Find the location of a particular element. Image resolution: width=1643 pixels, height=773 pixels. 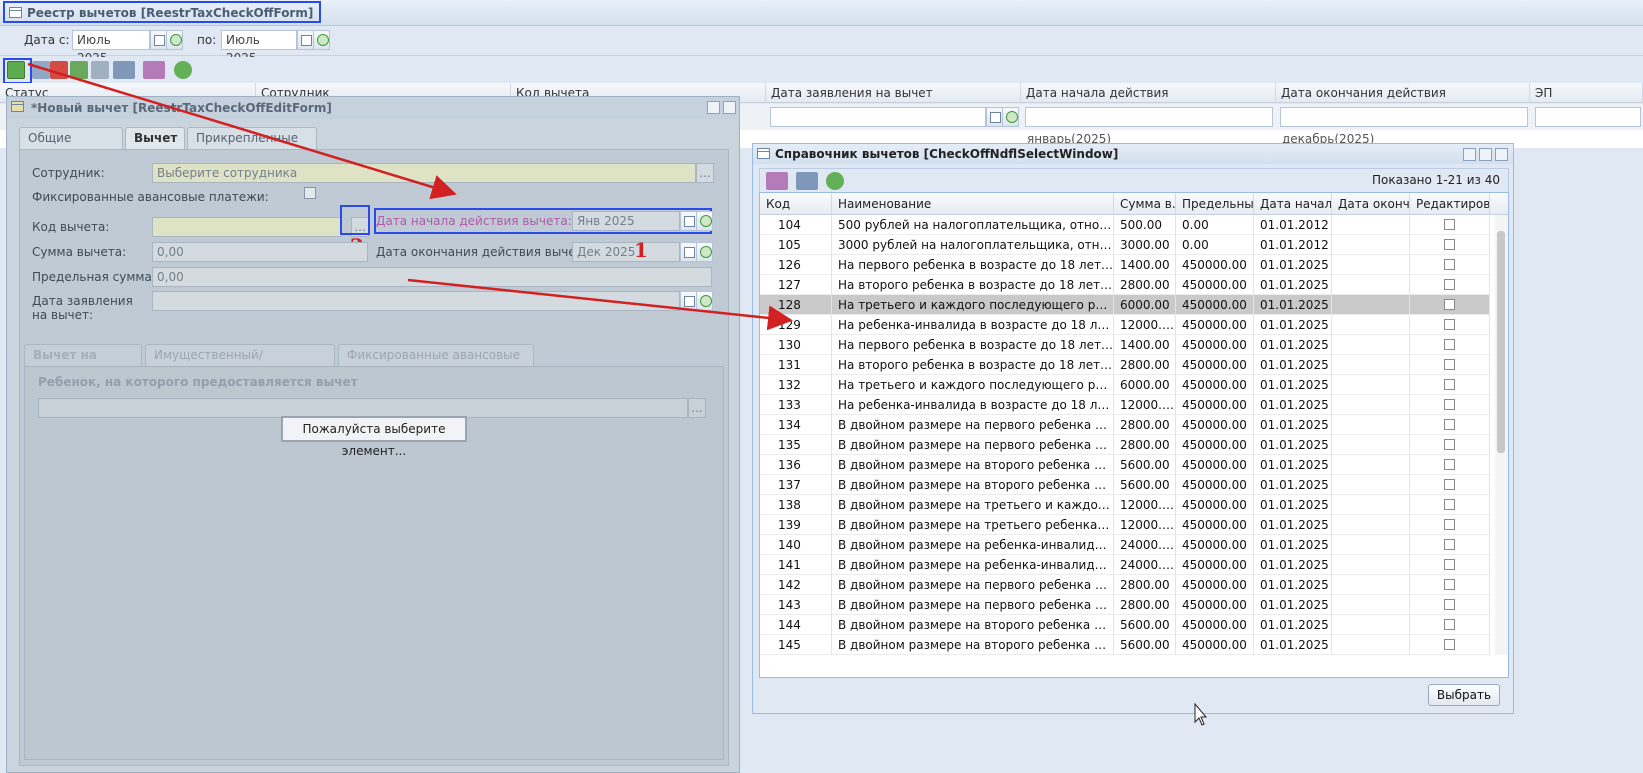

mouse-cursor-icon is located at coordinates (1201, 714).